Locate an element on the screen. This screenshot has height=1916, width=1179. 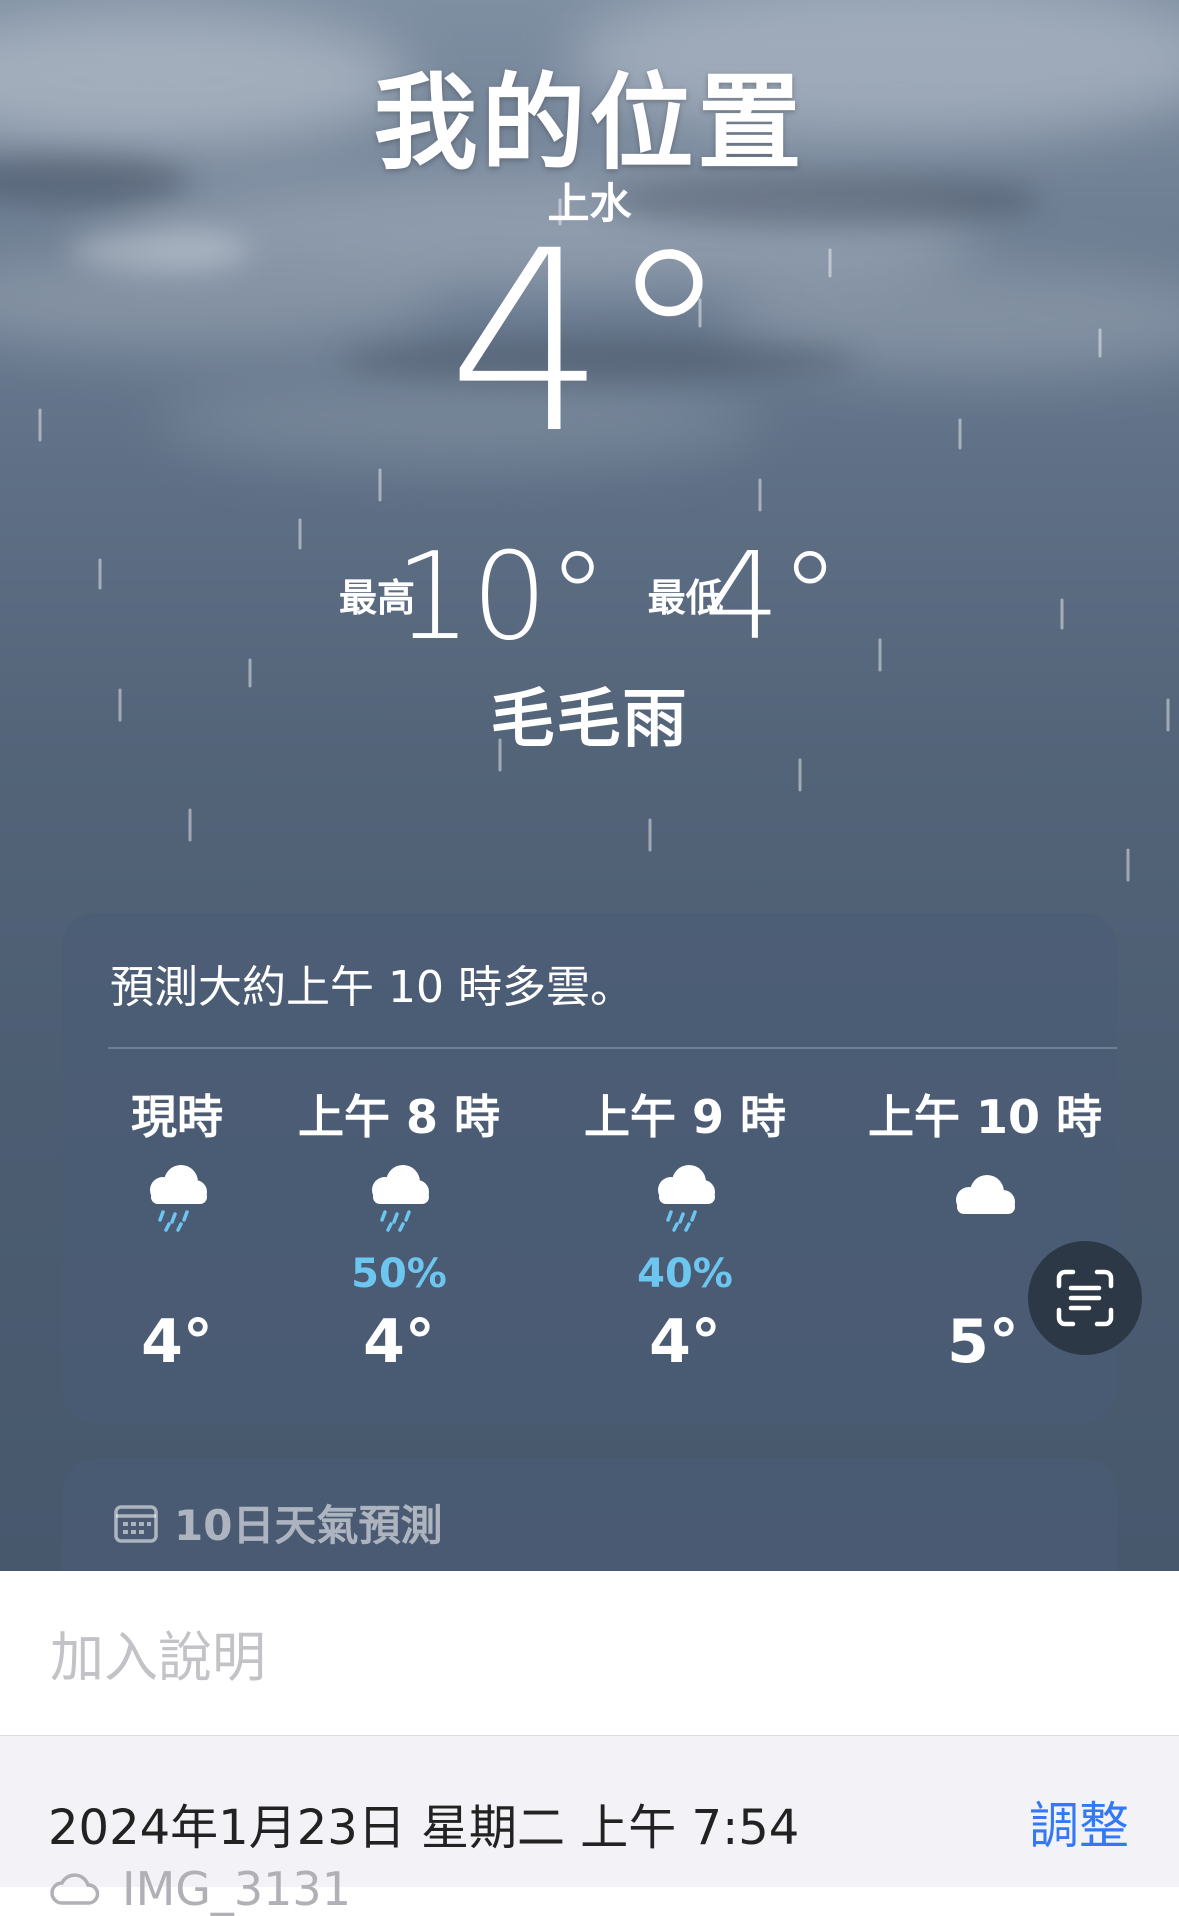
divider is located at coordinates (612, 1048).